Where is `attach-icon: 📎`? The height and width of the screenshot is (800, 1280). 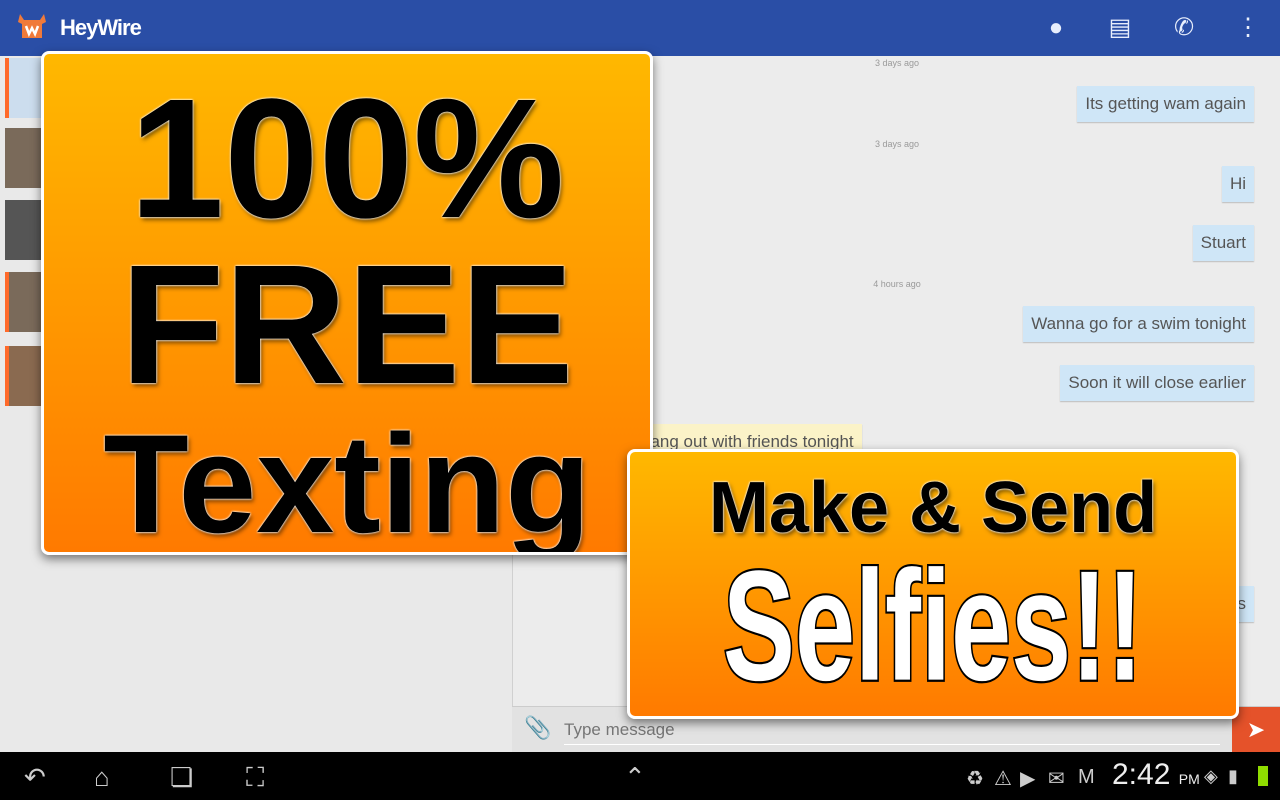
attach-icon: 📎 is located at coordinates (537, 728).